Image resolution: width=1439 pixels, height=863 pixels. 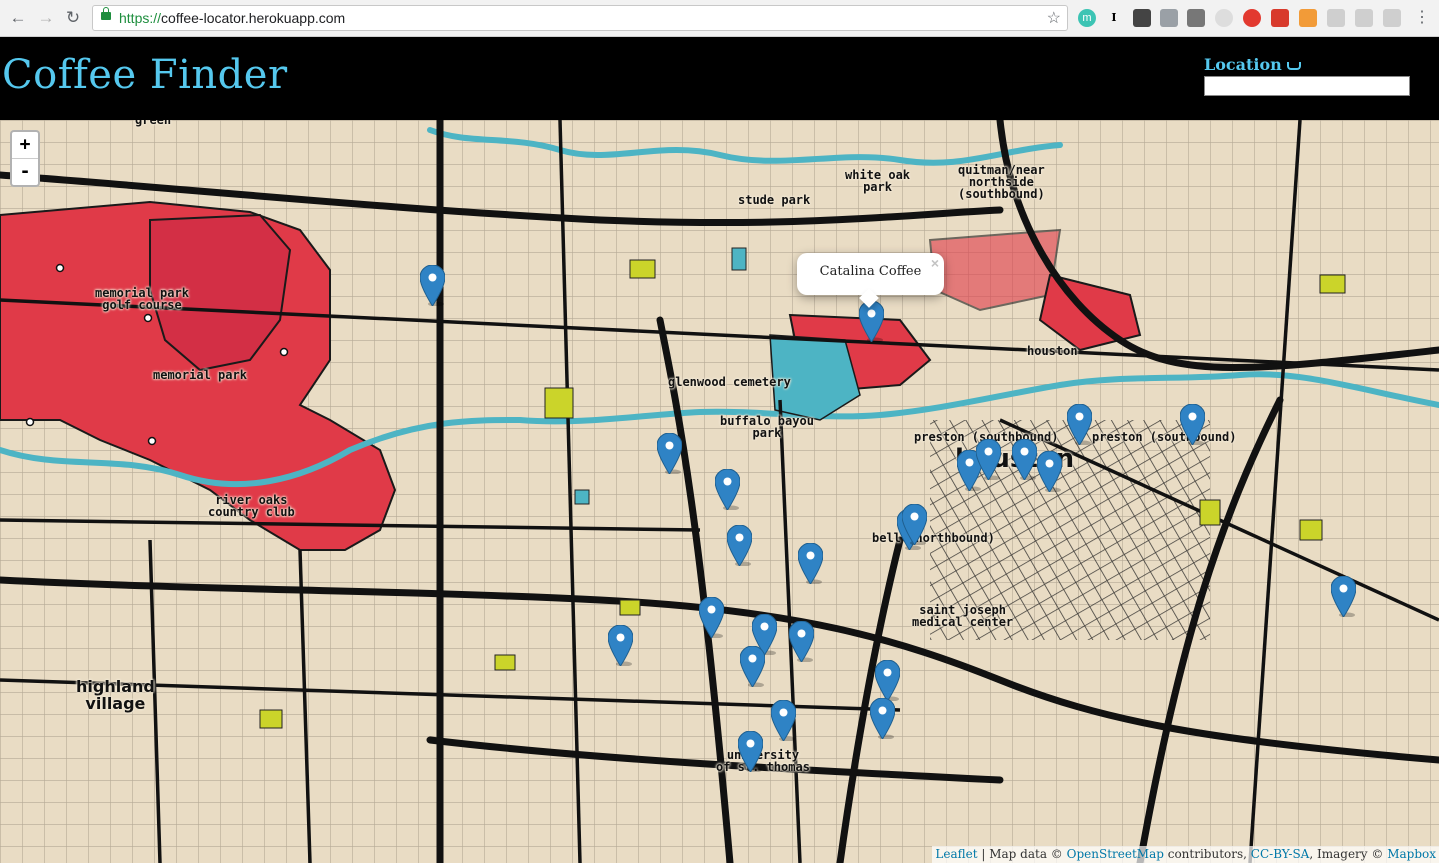 I want to click on map-label-river-oaks: river oaks country club, so click(x=251, y=506).